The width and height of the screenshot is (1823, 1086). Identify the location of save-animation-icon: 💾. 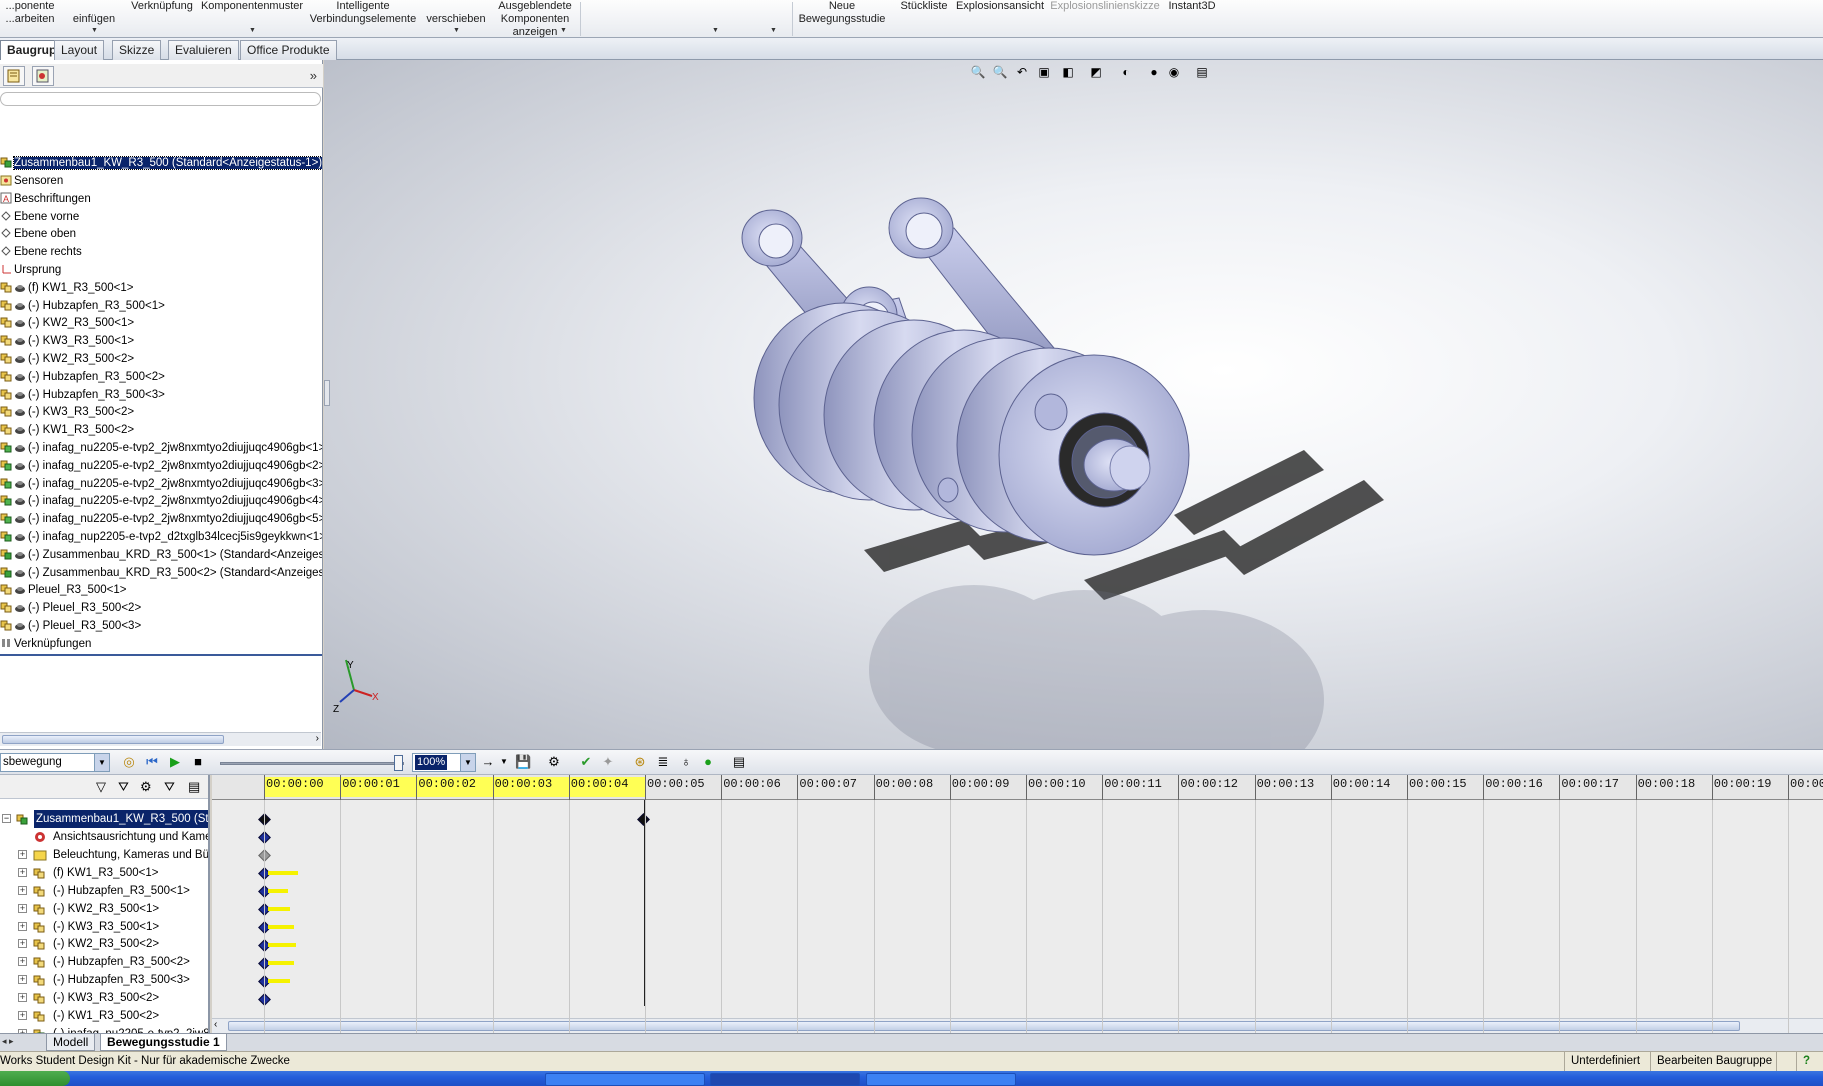
(523, 762).